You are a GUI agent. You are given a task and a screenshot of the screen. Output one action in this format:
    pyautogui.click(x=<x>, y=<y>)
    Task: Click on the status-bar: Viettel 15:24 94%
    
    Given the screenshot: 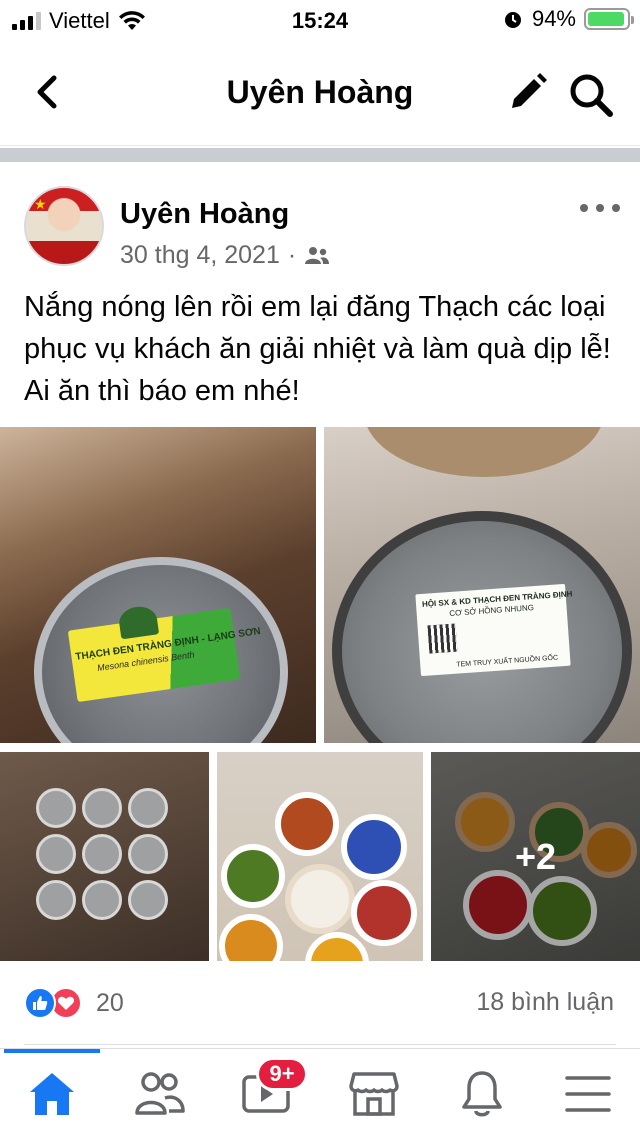 What is the action you would take?
    pyautogui.click(x=320, y=20)
    